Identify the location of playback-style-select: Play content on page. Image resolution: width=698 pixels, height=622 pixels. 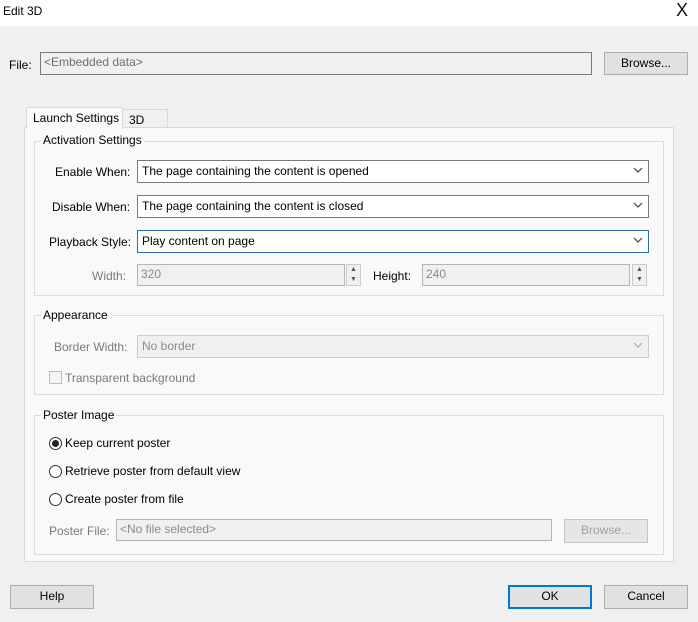
(393, 241).